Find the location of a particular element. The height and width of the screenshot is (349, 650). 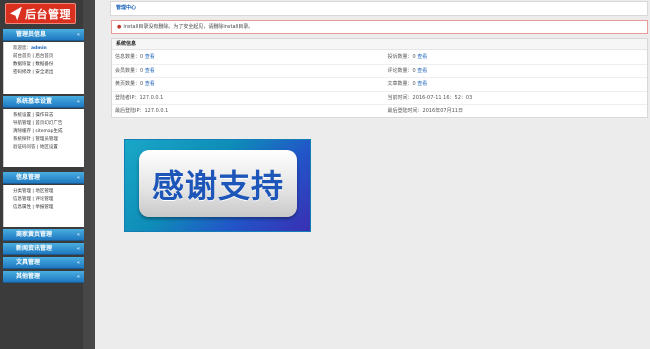

info-label: 当前时间： is located at coordinates (400, 97).